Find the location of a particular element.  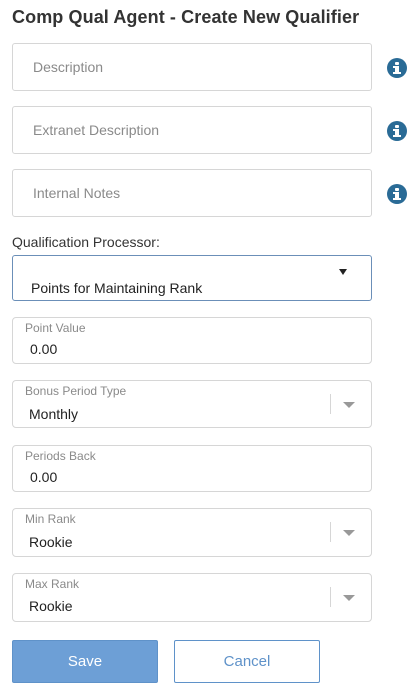

qualification-processor-label: Qualification Processor: is located at coordinates (86, 242).